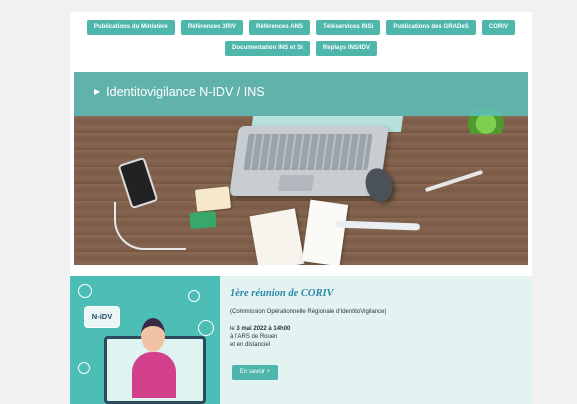  I want to click on event-illustration: N-iDV, so click(145, 340).